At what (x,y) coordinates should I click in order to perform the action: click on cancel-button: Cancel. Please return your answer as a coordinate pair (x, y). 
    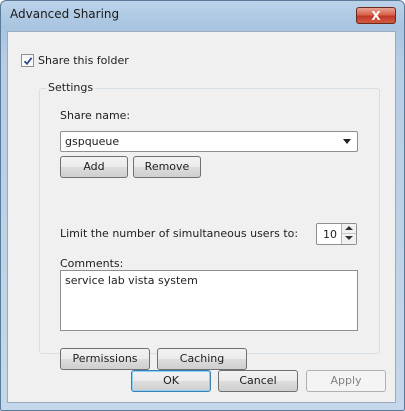
    Looking at the image, I should click on (258, 381).